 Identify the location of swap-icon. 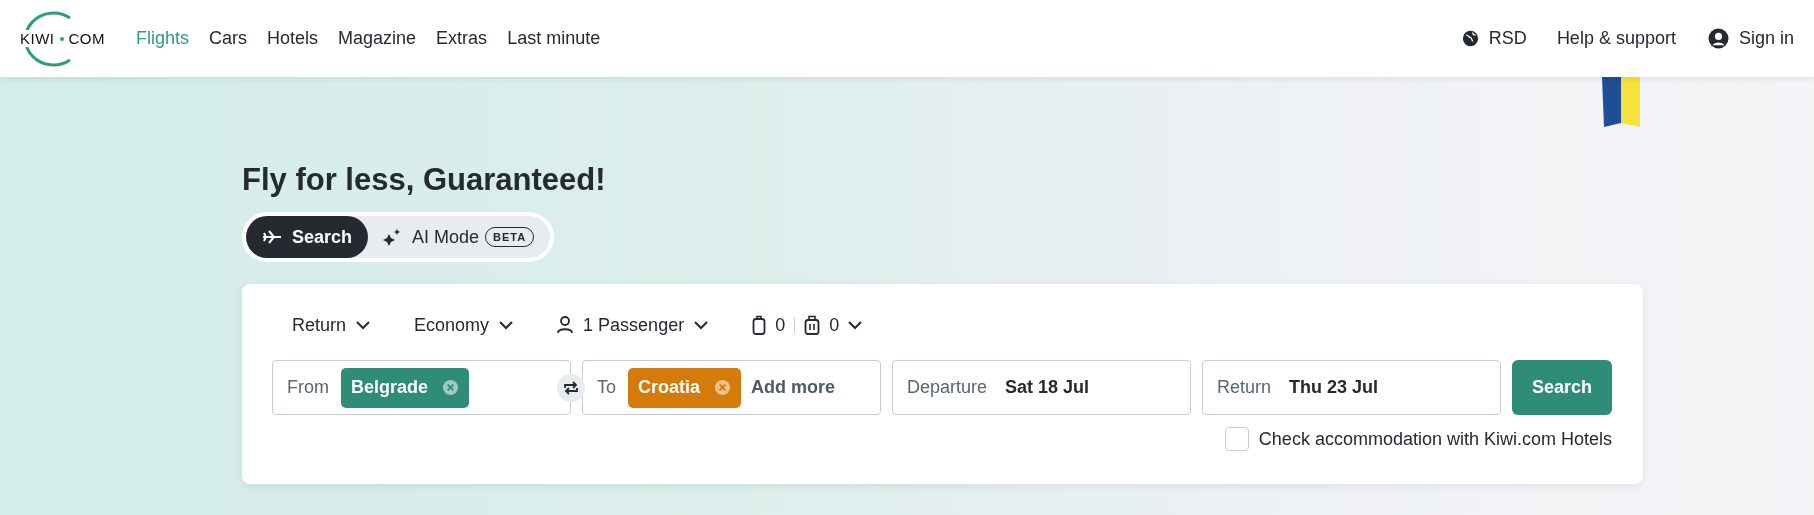
(571, 388).